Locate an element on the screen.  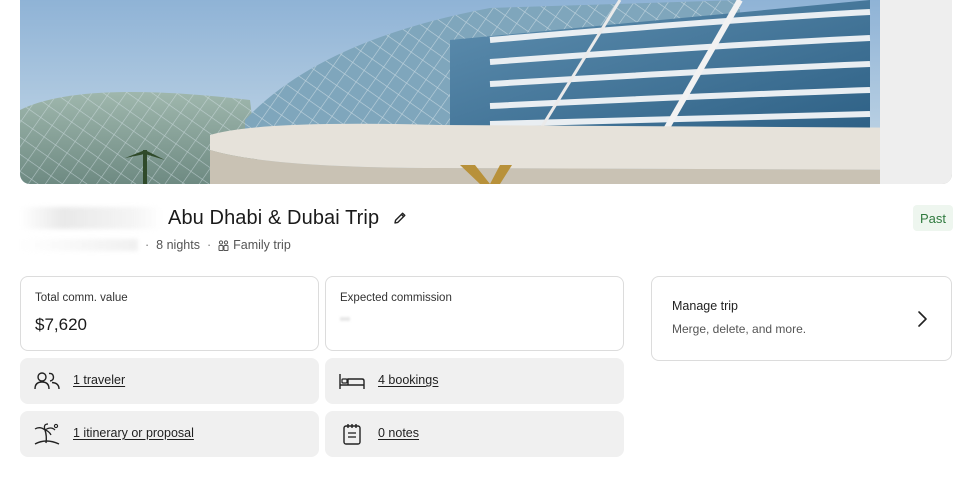
trip-title-row: Abu Dhabi & Dubai Trip is located at coordinates (214, 218).